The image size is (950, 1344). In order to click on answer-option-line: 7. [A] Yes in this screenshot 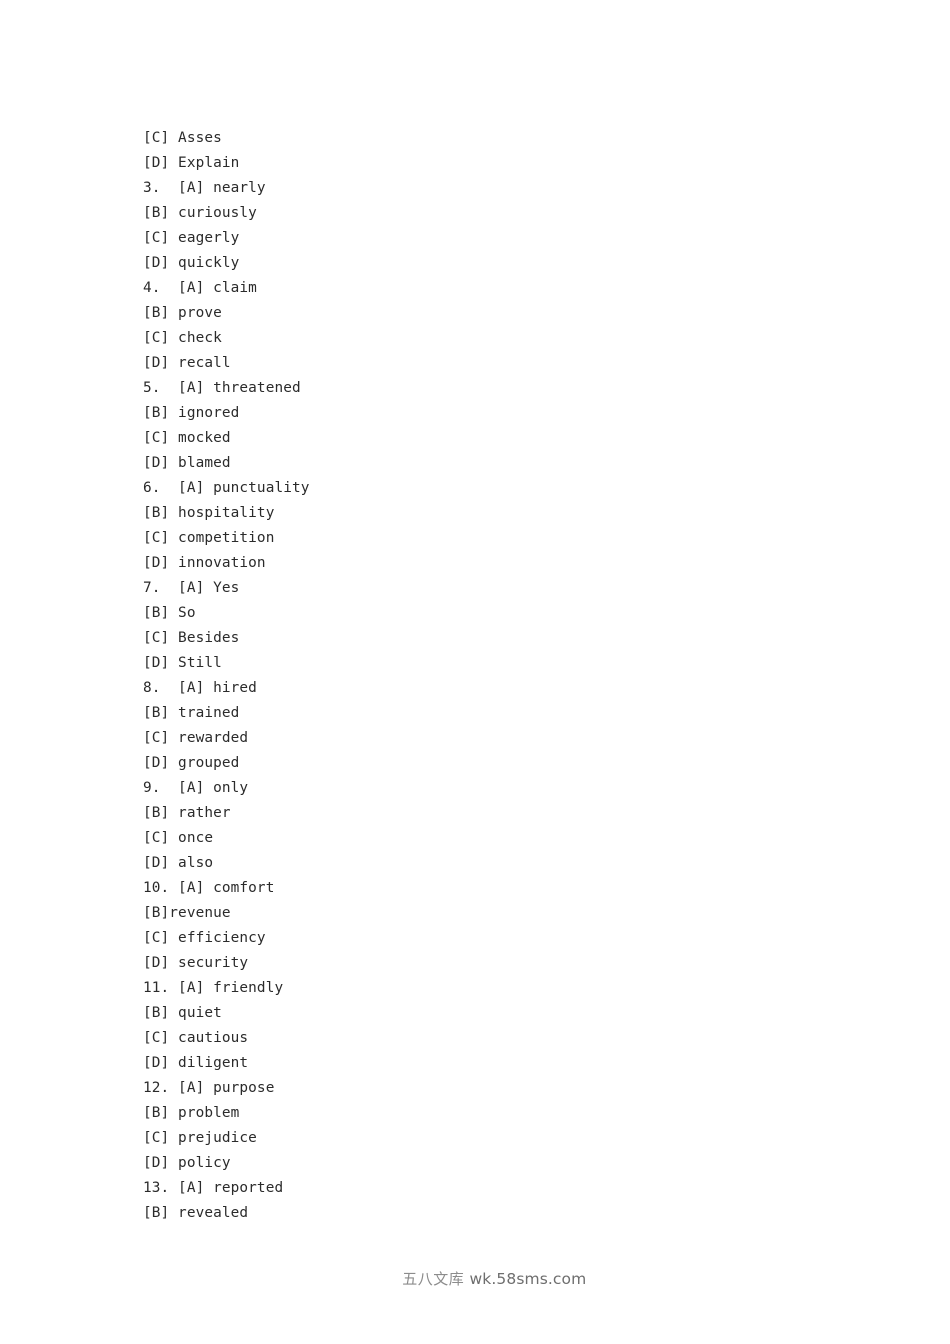, I will do `click(191, 588)`.